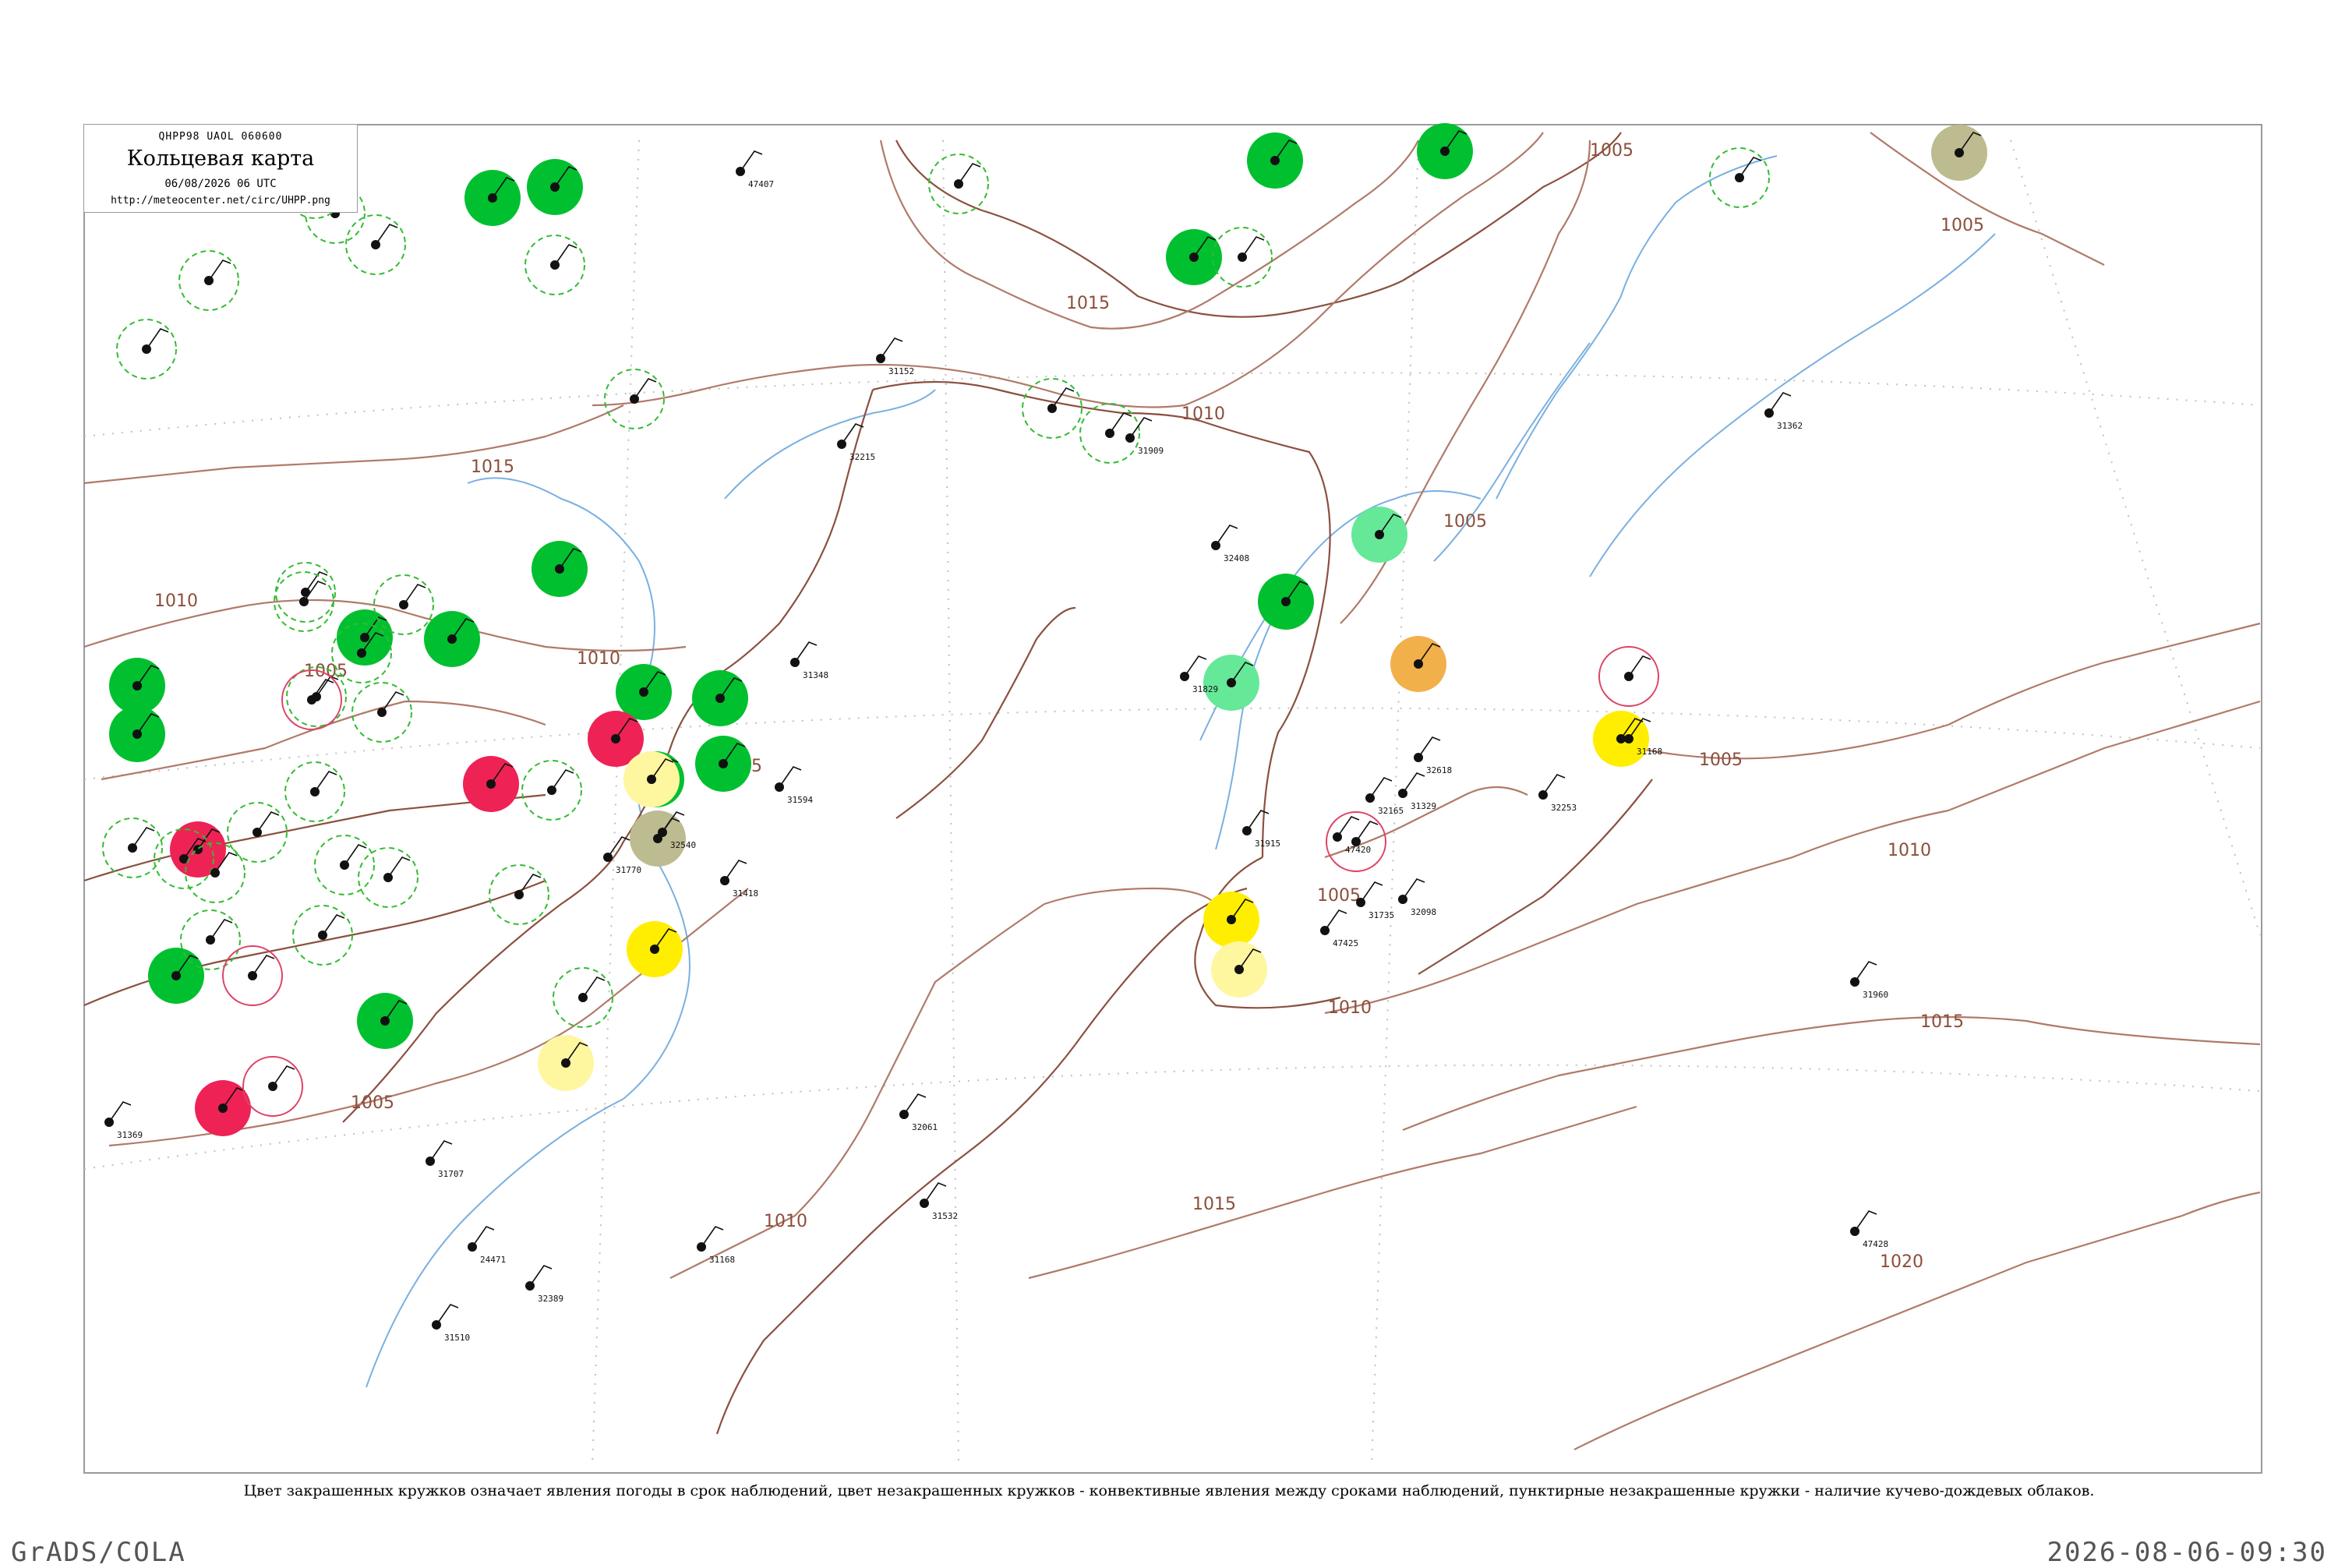 The image size is (2338, 1568). I want to click on station-code: 31909, so click(1151, 451).